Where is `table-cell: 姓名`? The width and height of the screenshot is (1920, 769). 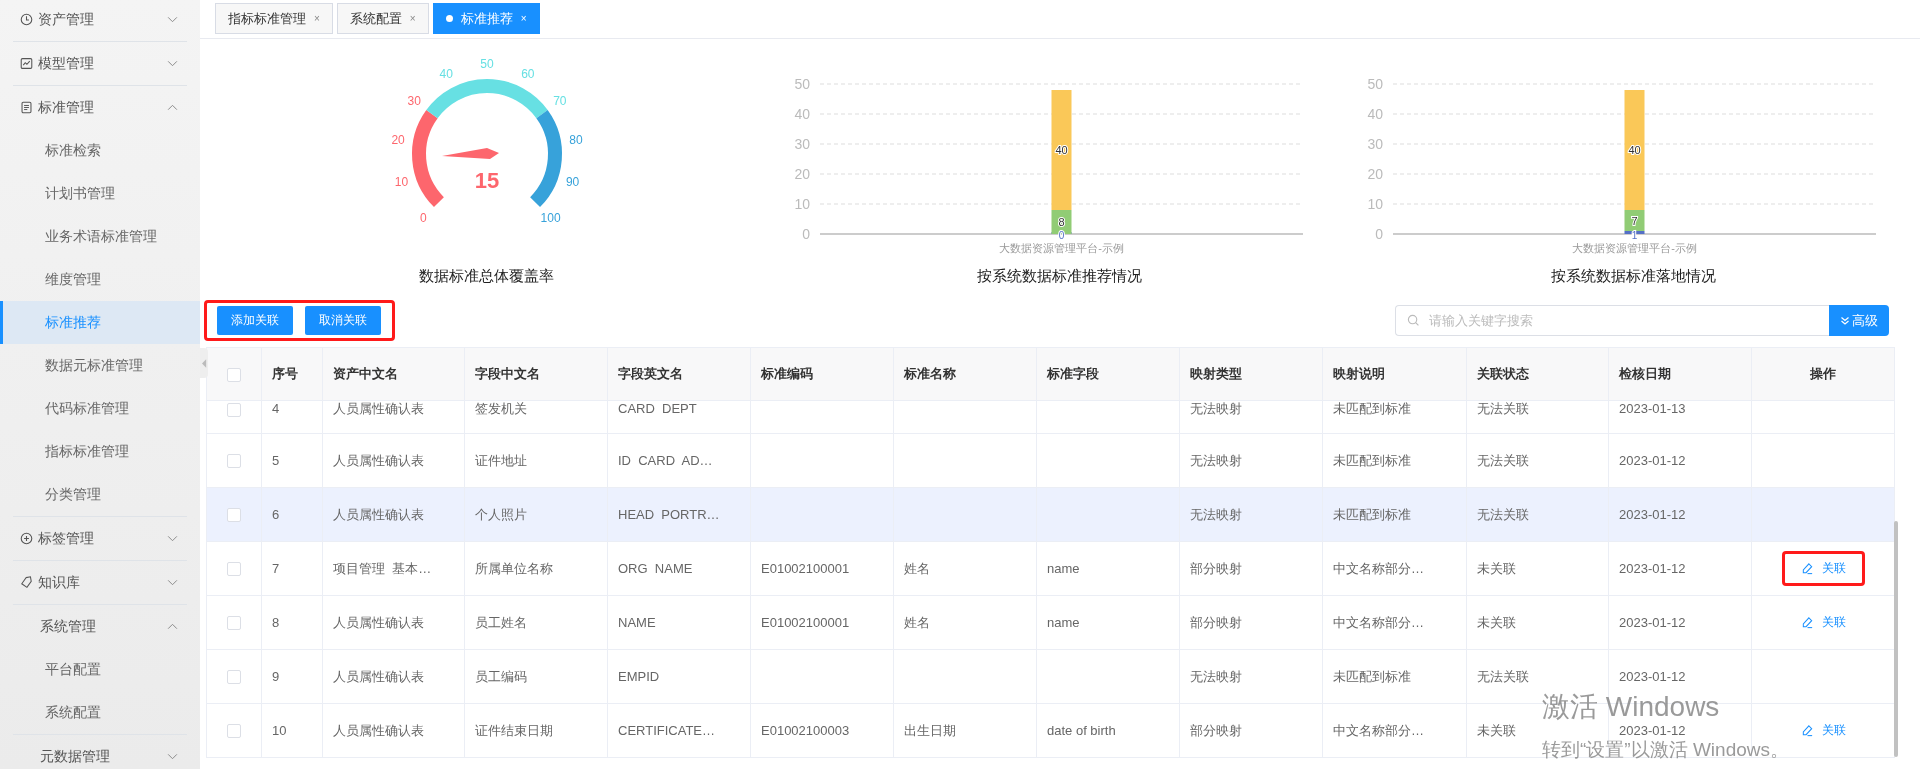
table-cell: 姓名 is located at coordinates (917, 568).